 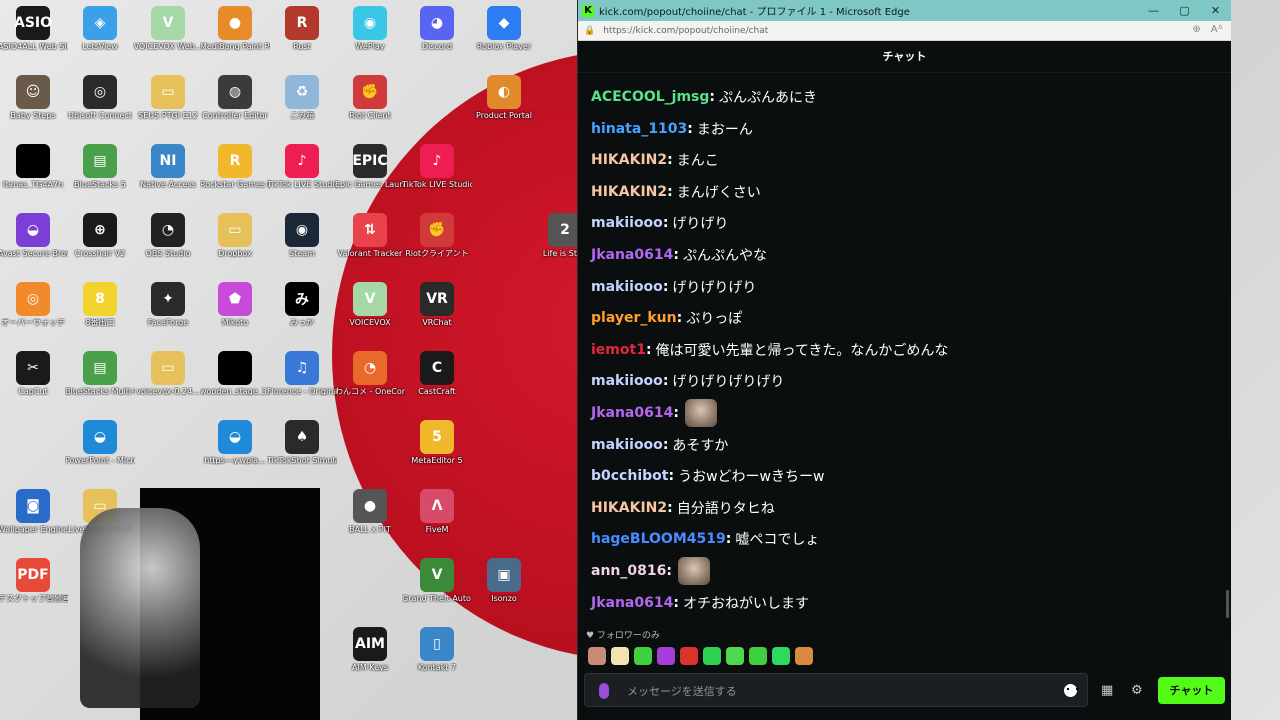 I want to click on desktop-shortcut: ◒ PowerPoint - Microsoft 365, so click(x=100, y=442).